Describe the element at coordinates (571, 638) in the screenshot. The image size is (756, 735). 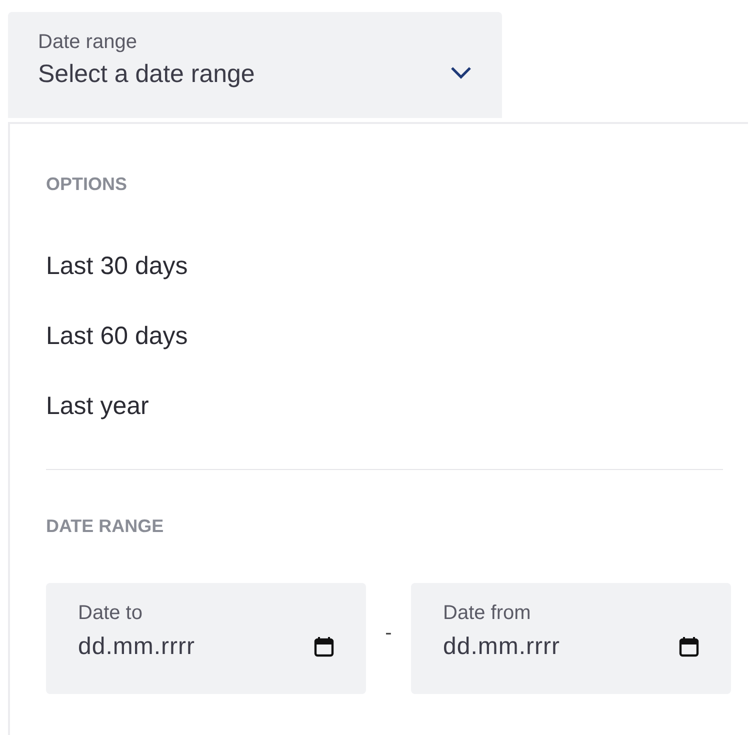
I see `date-field: Date from dd.mm.rrrr` at that location.